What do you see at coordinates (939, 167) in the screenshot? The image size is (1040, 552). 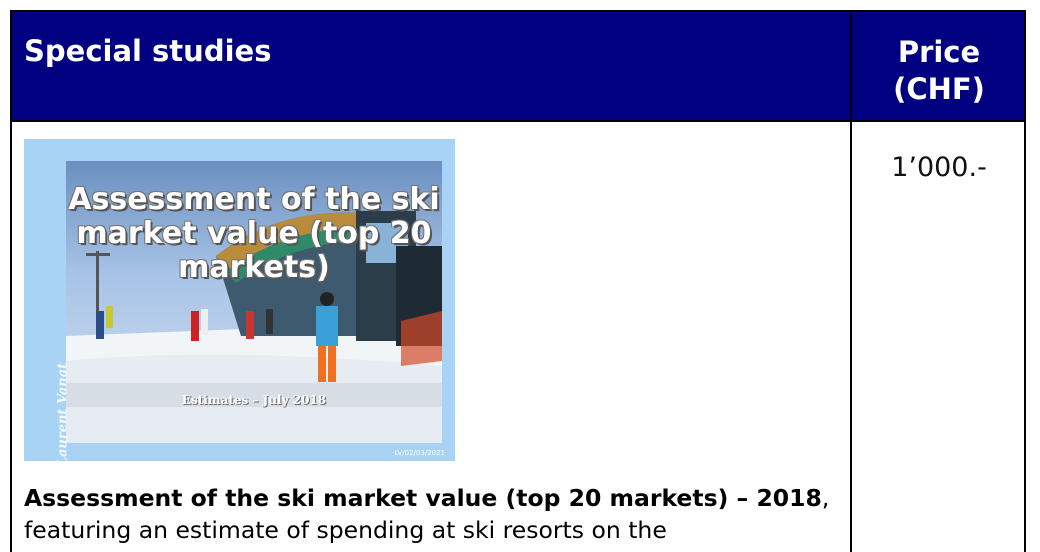 I see `study-price: 1’000.-` at bounding box center [939, 167].